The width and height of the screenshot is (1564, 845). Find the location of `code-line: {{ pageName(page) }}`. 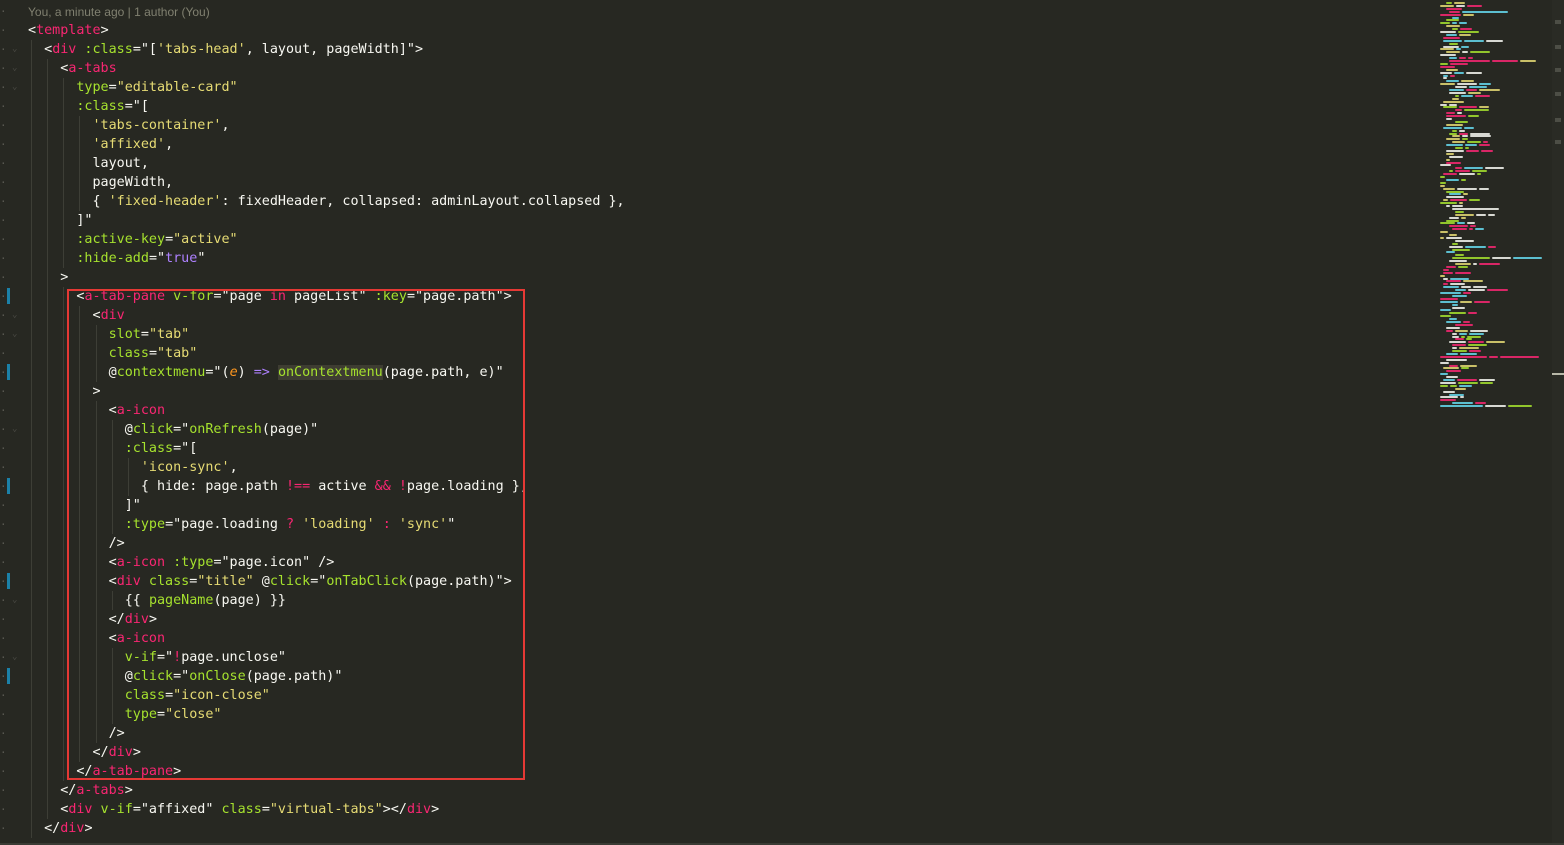

code-line: {{ pageName(page) }} is located at coordinates (326, 600).